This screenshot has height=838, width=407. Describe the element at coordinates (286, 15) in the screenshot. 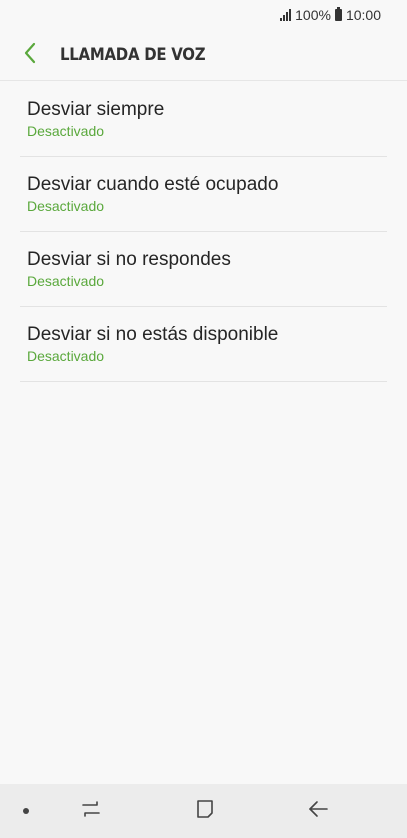

I see `signal-icon` at that location.